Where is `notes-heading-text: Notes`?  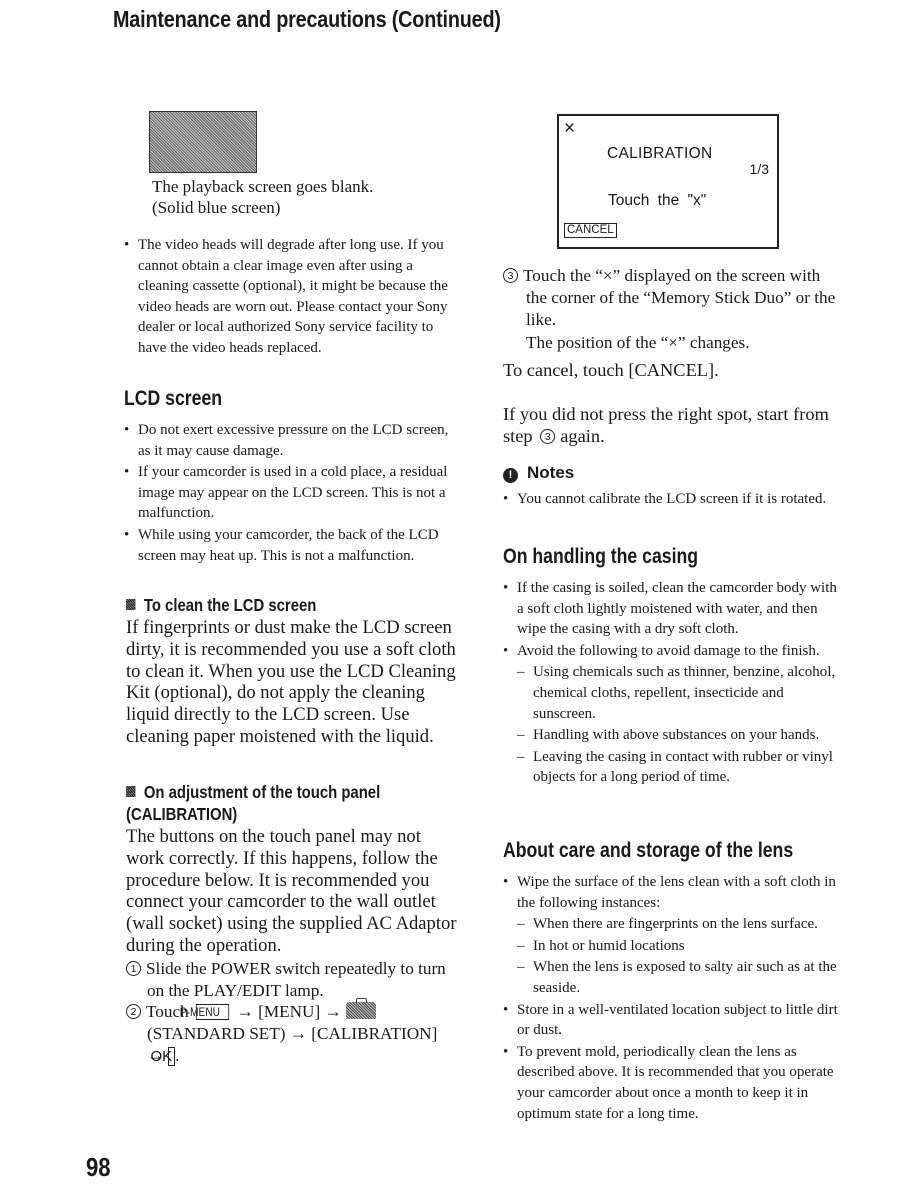 notes-heading-text: Notes is located at coordinates (551, 472).